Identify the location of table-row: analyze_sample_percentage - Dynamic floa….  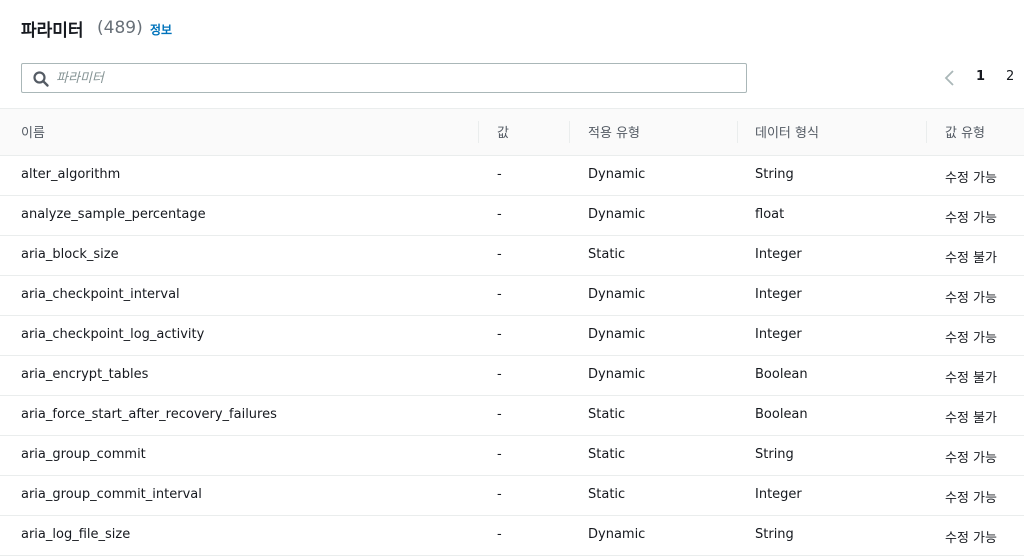
(512, 216).